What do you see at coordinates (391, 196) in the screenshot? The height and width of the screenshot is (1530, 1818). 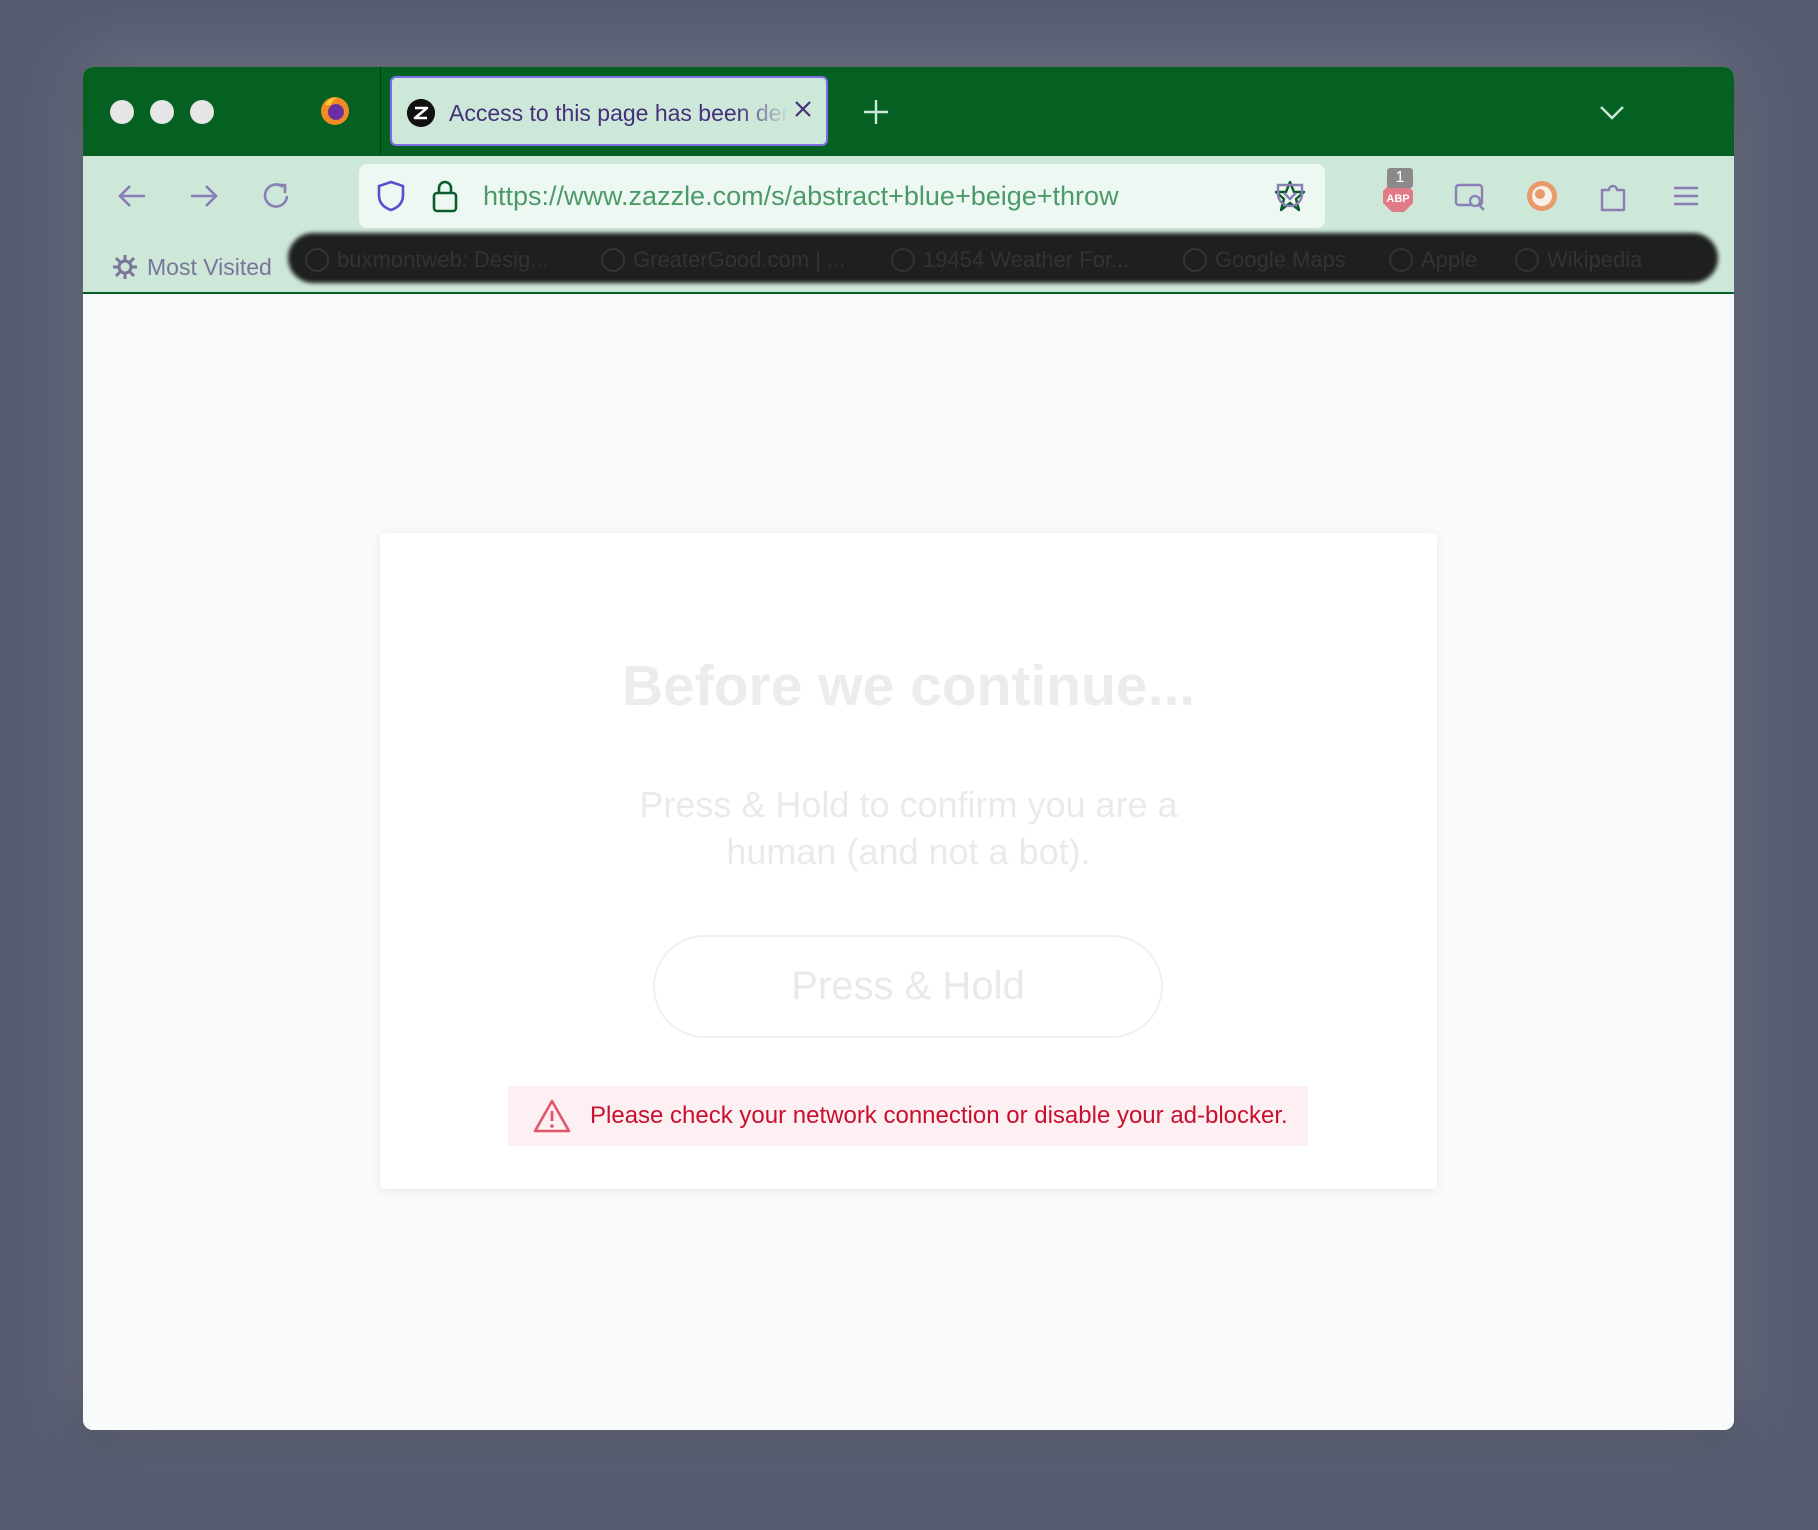 I see `shield-icon` at bounding box center [391, 196].